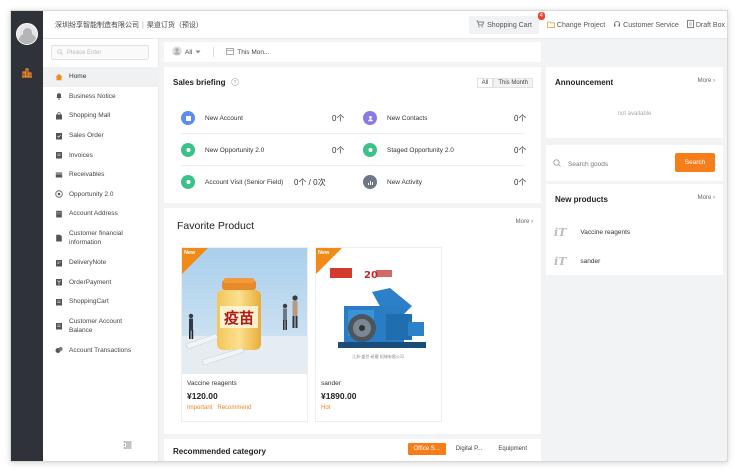 The width and height of the screenshot is (740, 473). Describe the element at coordinates (127, 446) in the screenshot. I see `collapse-menu-icon` at that location.